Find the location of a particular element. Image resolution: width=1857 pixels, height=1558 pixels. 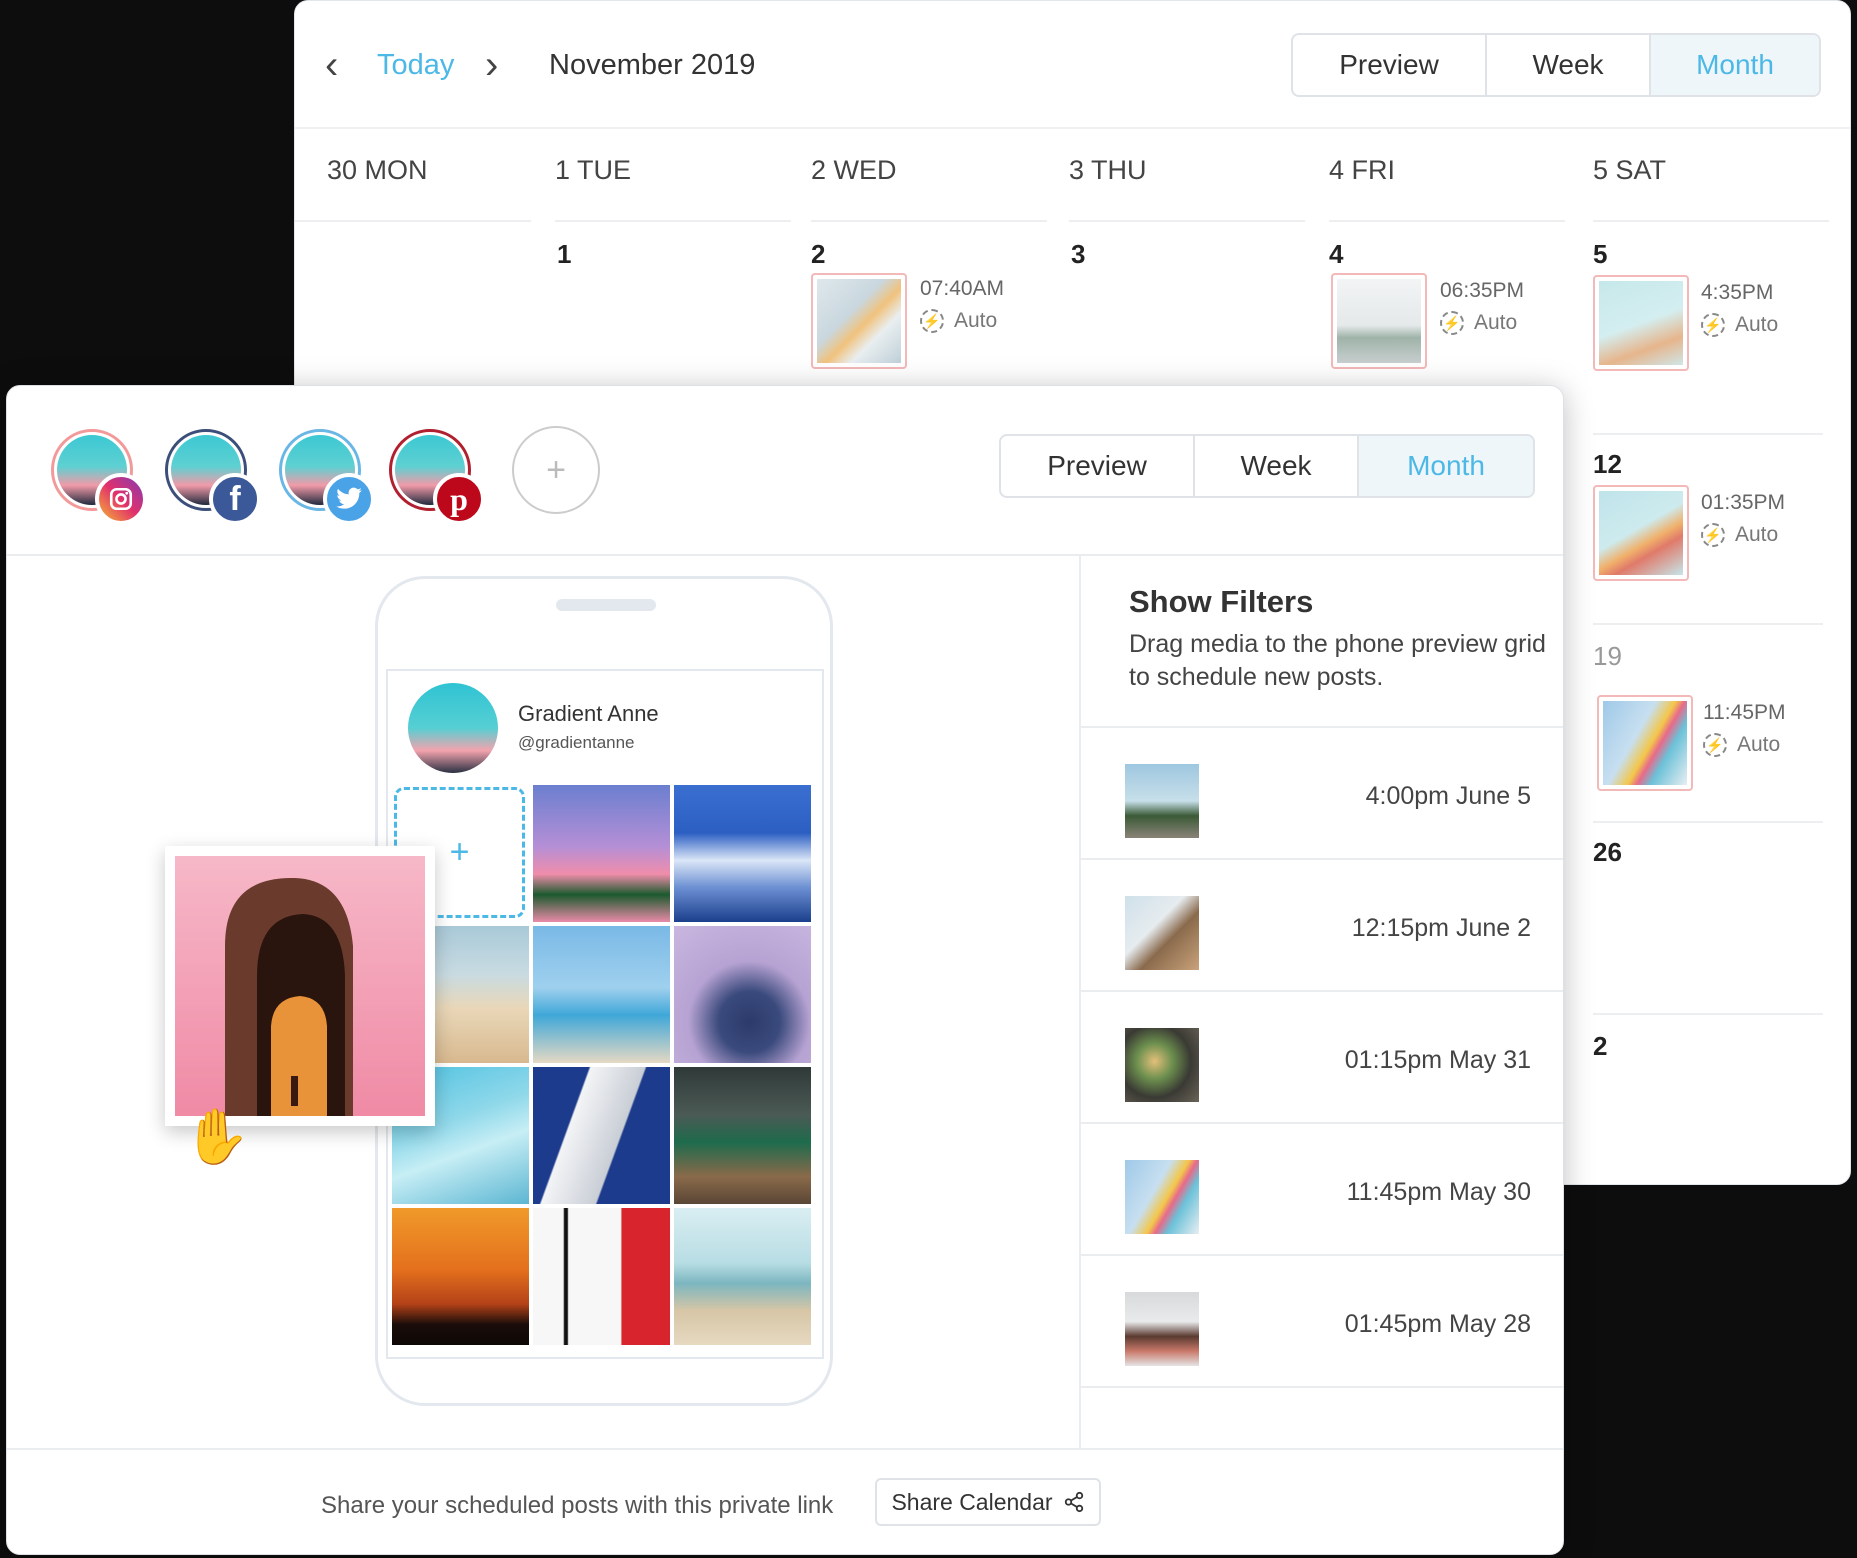

grid-image-coast is located at coordinates (742, 1276).